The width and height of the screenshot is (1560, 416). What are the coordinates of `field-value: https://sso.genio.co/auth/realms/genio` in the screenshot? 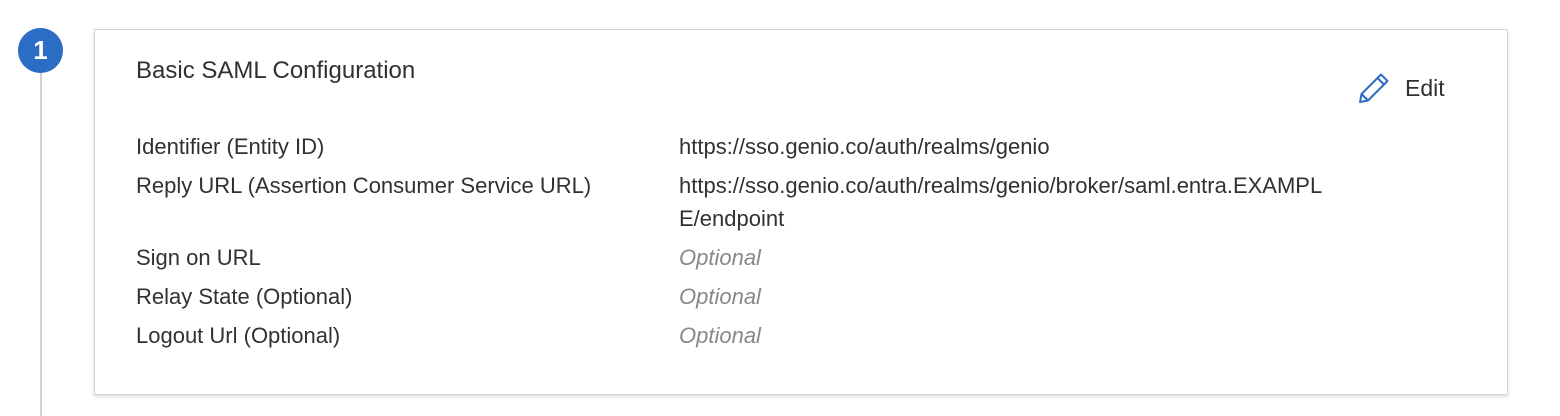 It's located at (864, 146).